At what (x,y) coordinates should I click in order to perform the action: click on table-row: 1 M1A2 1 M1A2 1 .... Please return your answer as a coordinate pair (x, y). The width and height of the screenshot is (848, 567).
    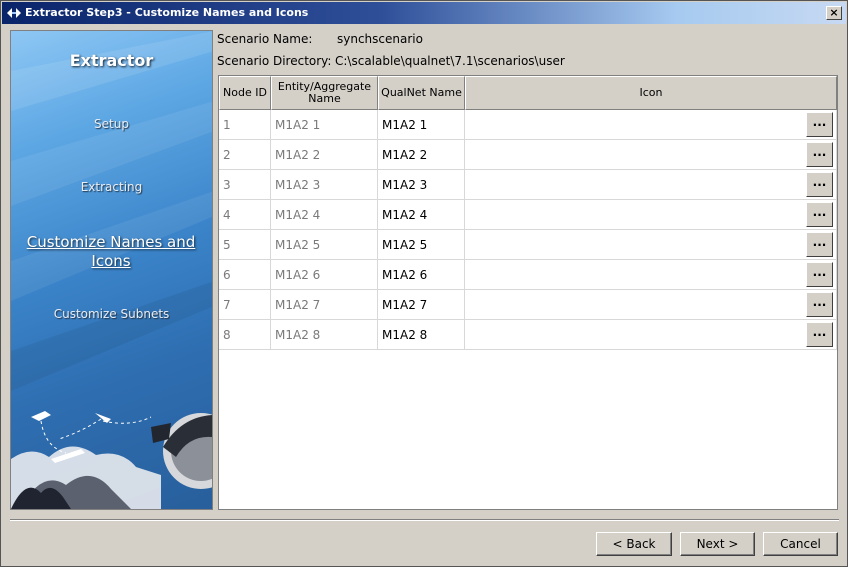
    Looking at the image, I should click on (528, 125).